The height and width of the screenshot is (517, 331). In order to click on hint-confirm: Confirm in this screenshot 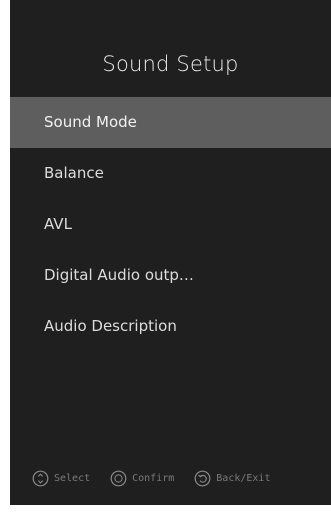, I will do `click(142, 478)`.